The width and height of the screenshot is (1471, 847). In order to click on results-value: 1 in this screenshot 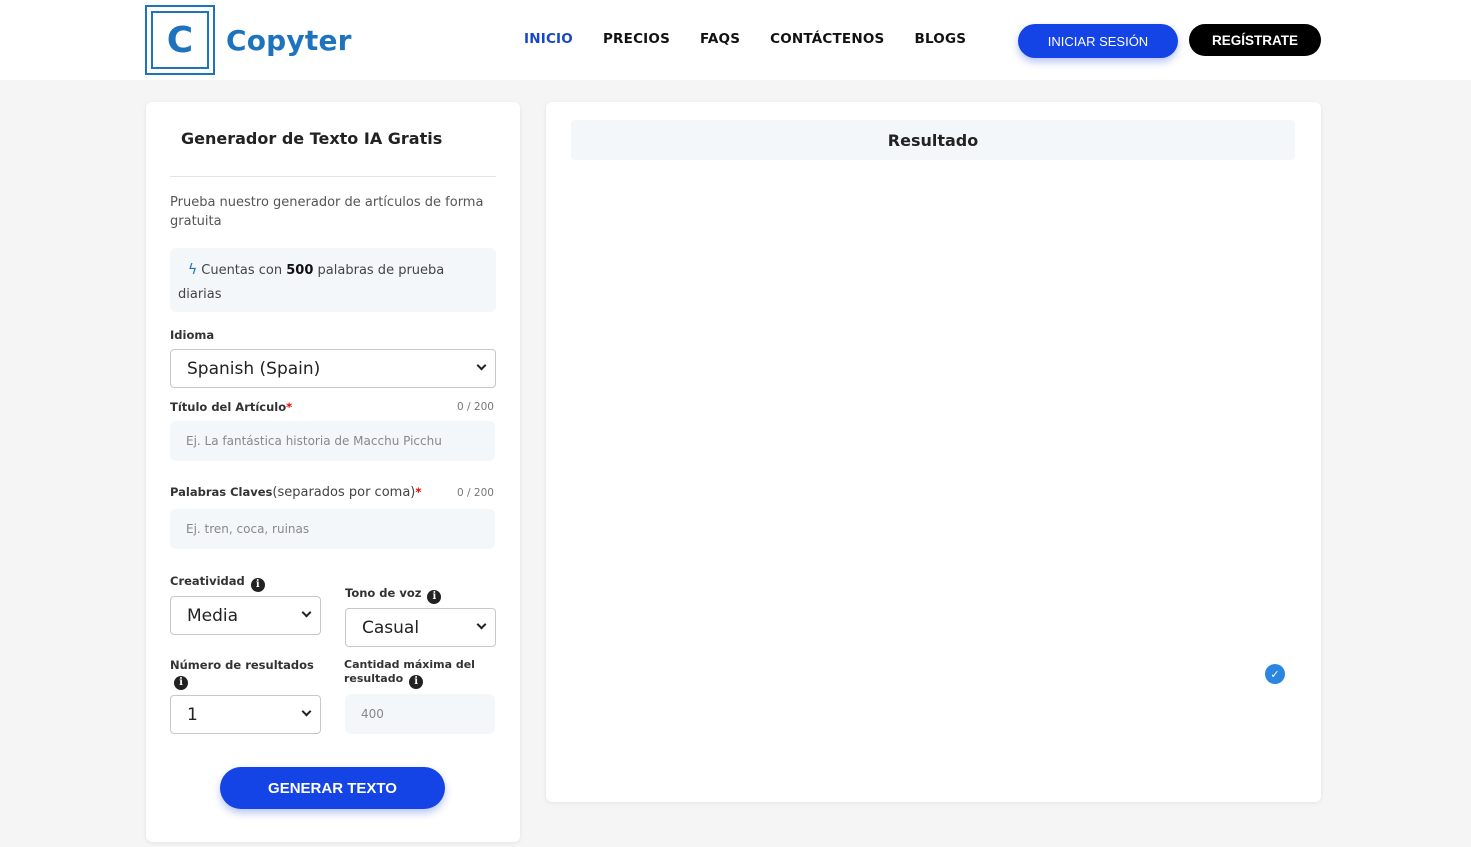, I will do `click(192, 714)`.